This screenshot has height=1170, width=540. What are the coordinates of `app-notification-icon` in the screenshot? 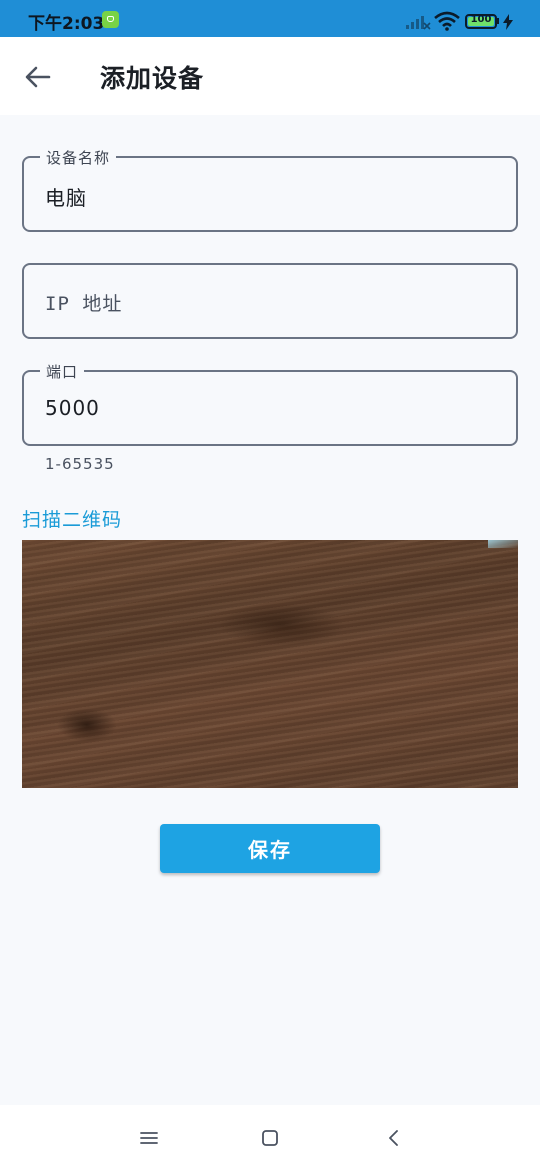 It's located at (110, 19).